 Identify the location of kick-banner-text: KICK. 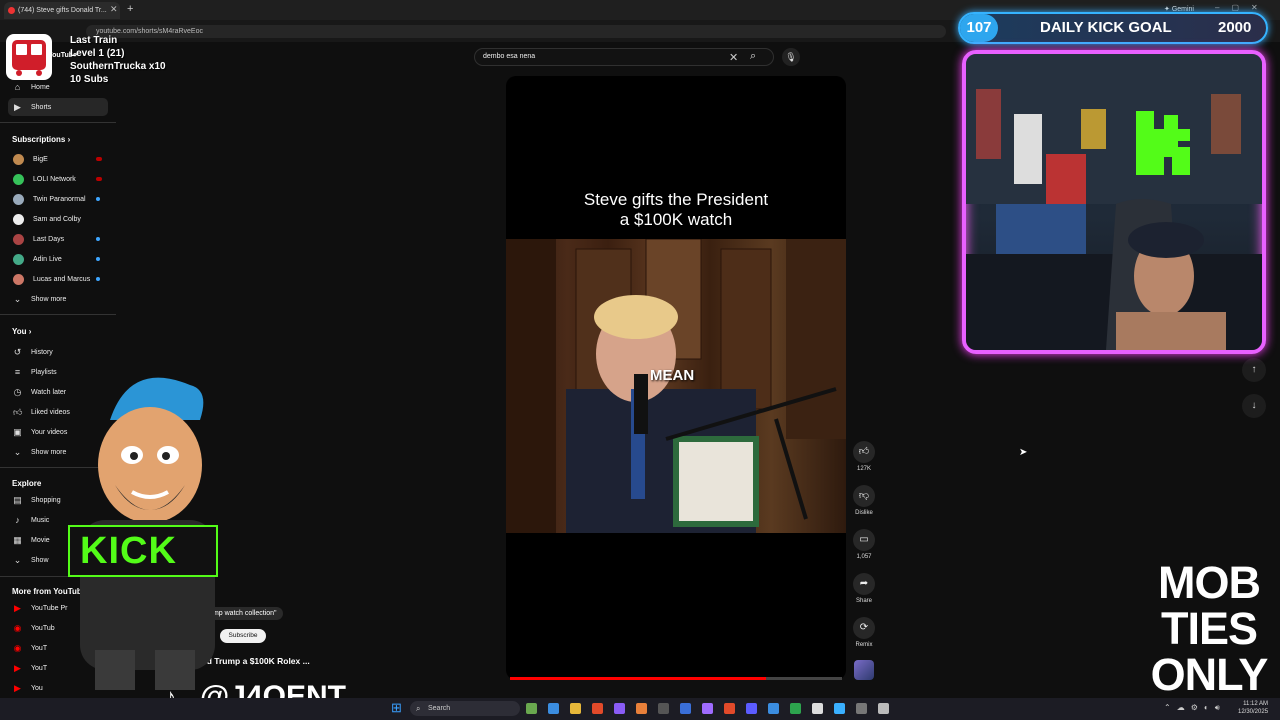
(128, 551).